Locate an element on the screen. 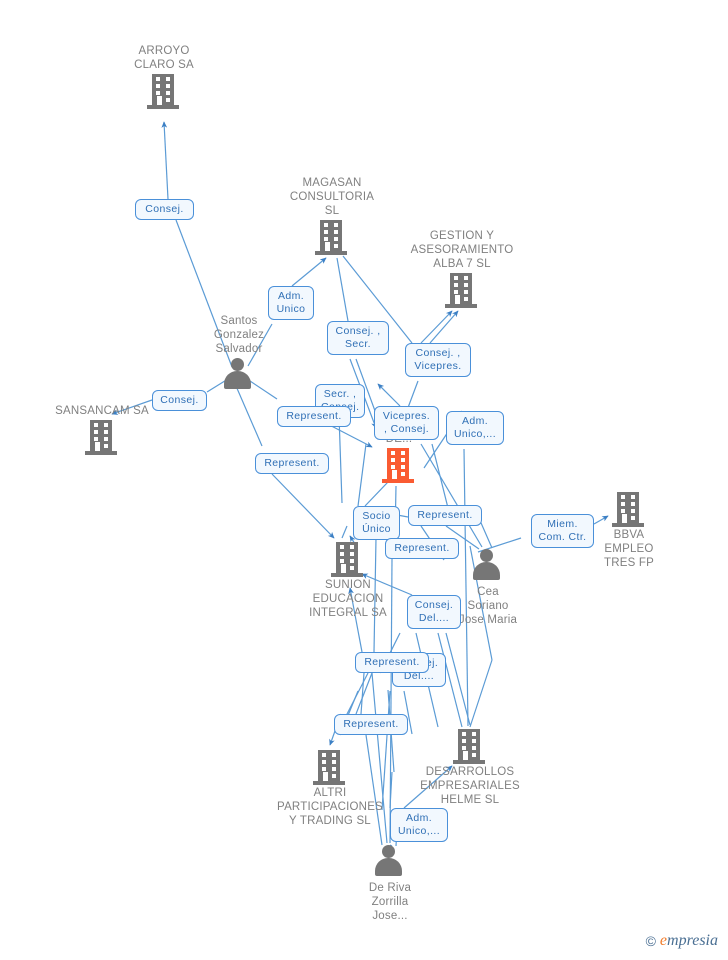 Image resolution: width=728 pixels, height=960 pixels. node-caption: BBVA EMPLEO TRES FP is located at coordinates (629, 549).